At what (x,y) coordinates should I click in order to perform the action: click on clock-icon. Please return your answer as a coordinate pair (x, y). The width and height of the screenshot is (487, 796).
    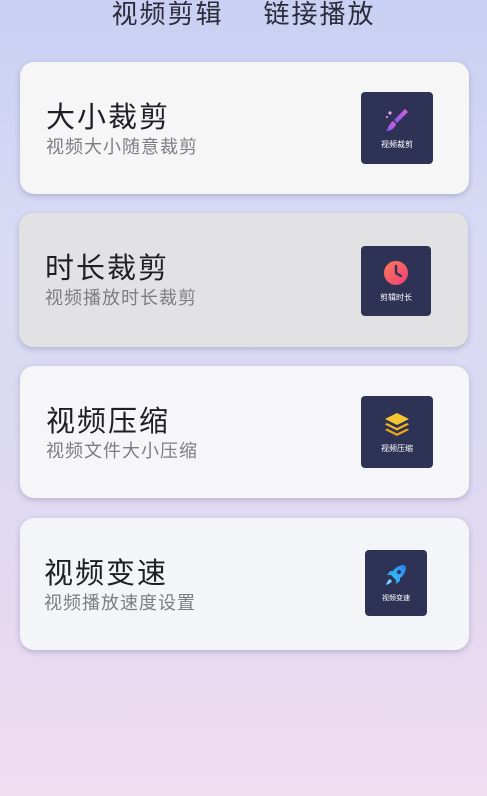
    Looking at the image, I should click on (396, 272).